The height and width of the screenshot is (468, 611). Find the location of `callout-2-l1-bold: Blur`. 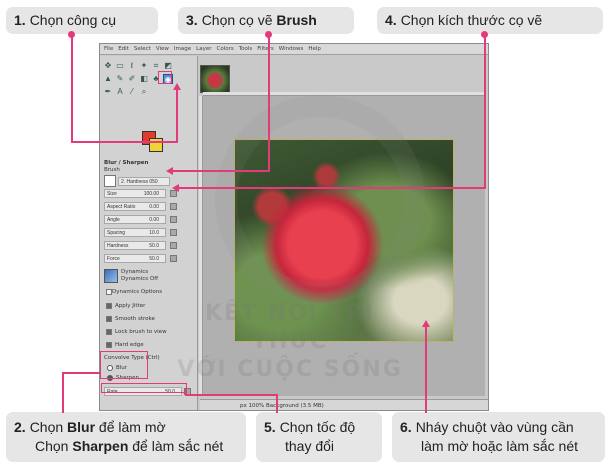

callout-2-l1-bold: Blur is located at coordinates (81, 427).